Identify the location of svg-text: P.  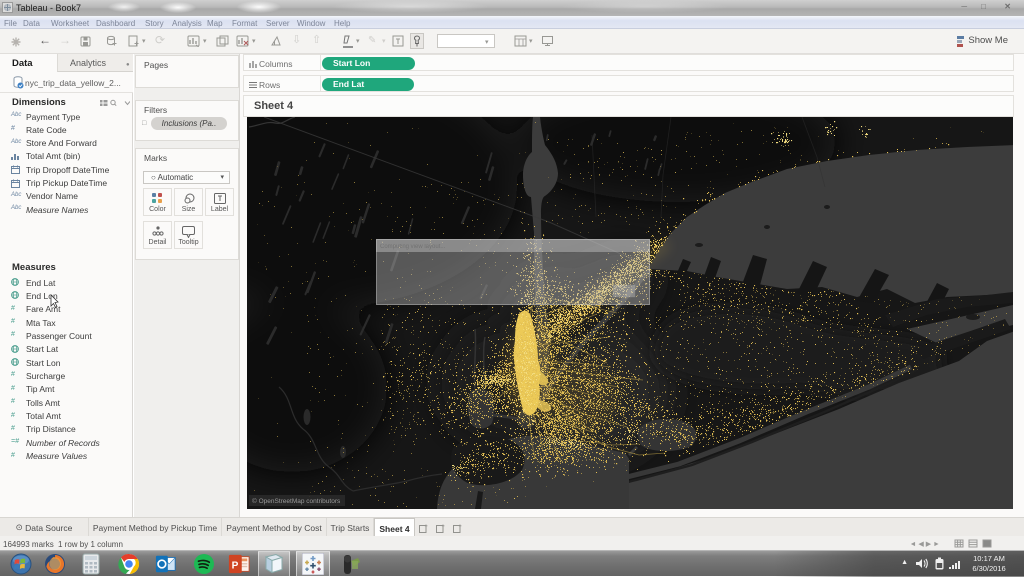
(235, 566).